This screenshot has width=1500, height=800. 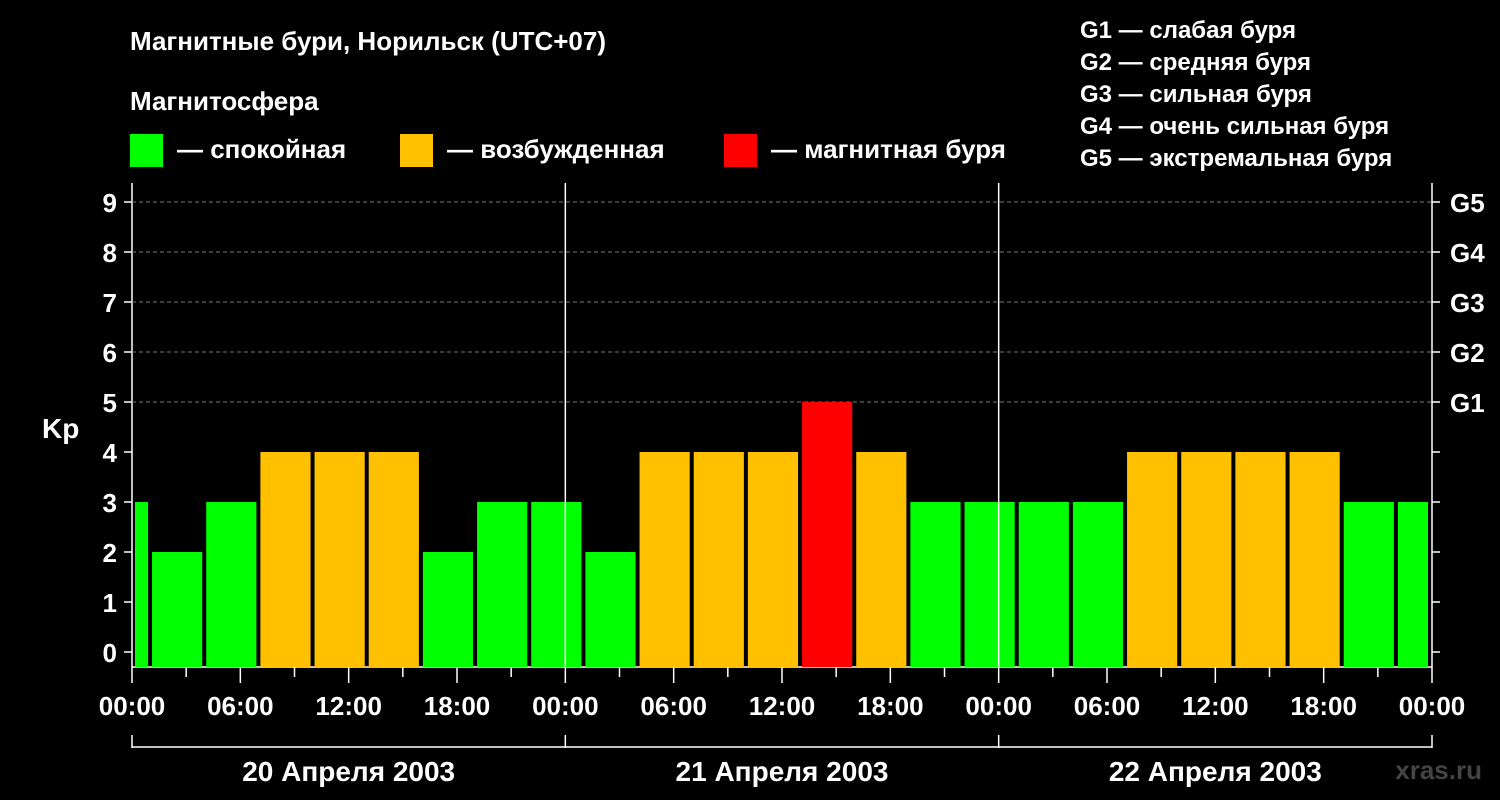 What do you see at coordinates (224, 101) in the screenshot?
I see `legend-heading: Магнитосфера` at bounding box center [224, 101].